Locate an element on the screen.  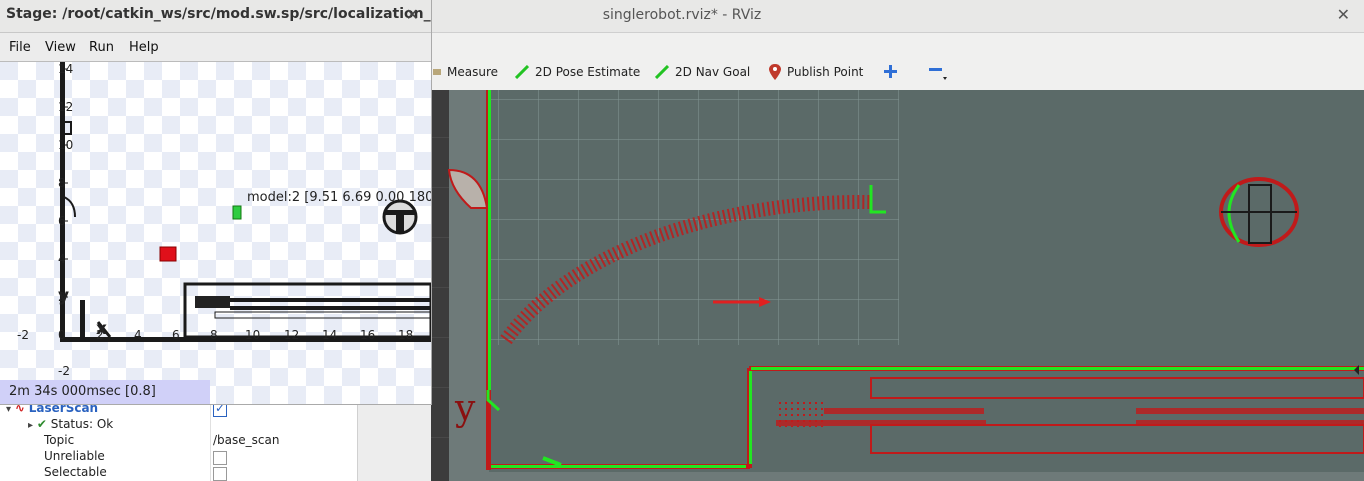
stage-status-bar: 2m 34s 000msec [0.8] is located at coordinates (105, 392).